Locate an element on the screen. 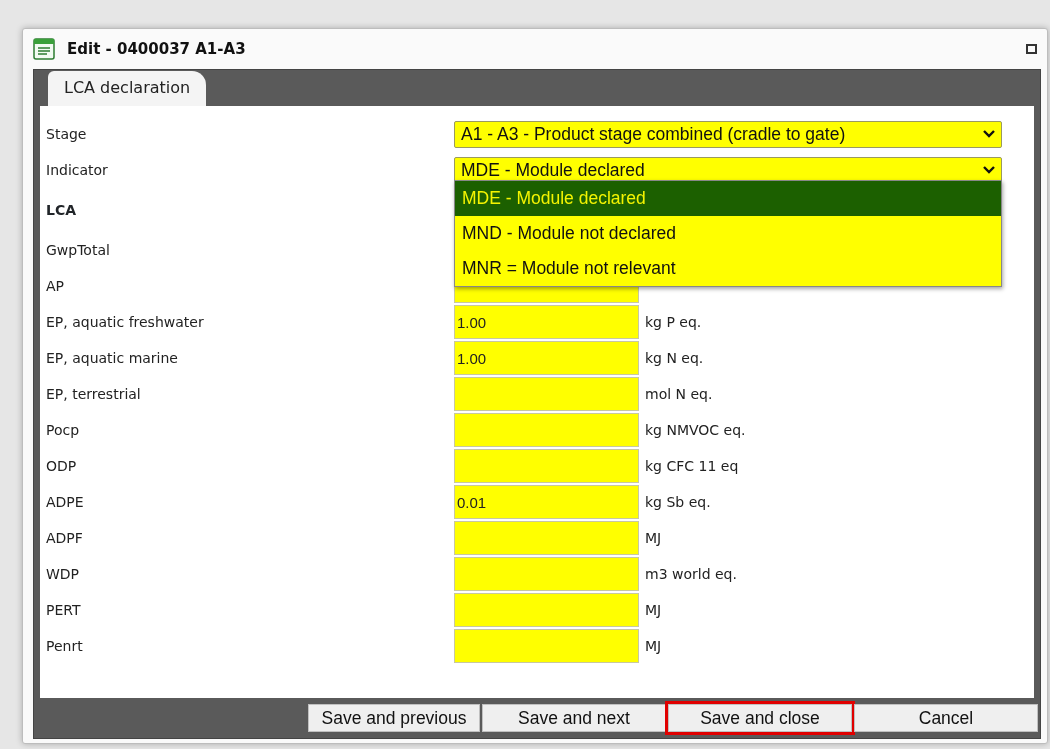 This screenshot has width=1050, height=749. field-label: ODP is located at coordinates (62, 466).